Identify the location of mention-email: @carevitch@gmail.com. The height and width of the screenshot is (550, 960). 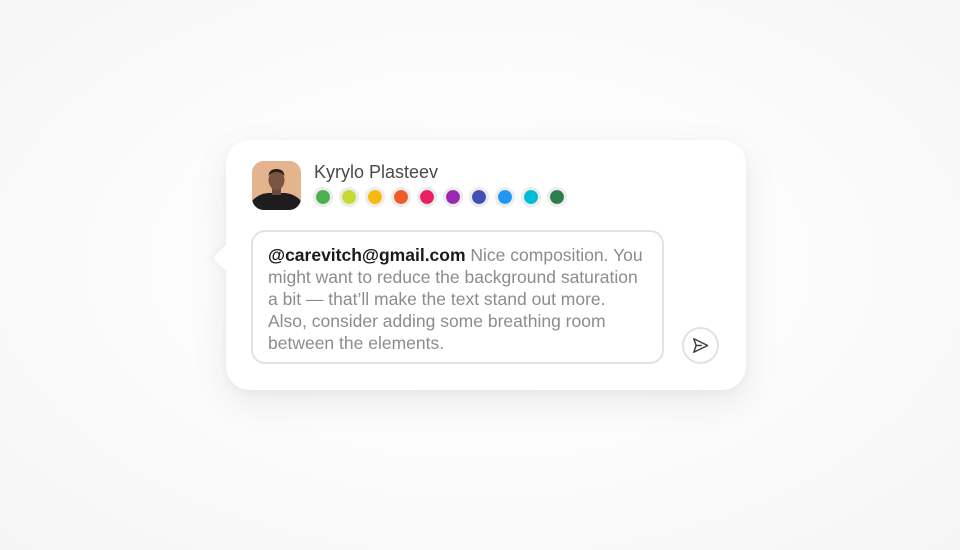
(367, 255).